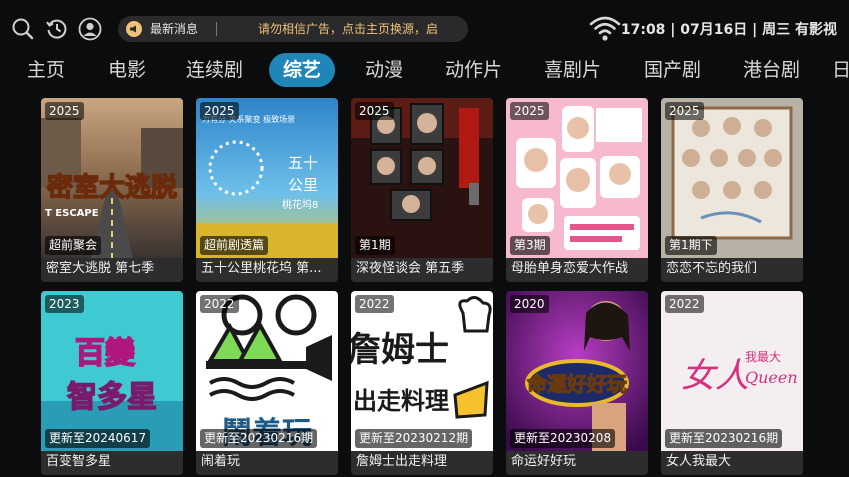 This screenshot has height=477, width=849. Describe the element at coordinates (348, 29) in the screenshot. I see `notice-text: 请勿相信广告，点击主页换源，启` at that location.